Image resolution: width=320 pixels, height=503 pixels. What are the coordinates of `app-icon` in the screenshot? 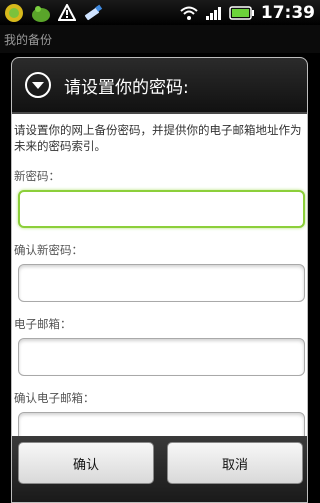 It's located at (14, 12).